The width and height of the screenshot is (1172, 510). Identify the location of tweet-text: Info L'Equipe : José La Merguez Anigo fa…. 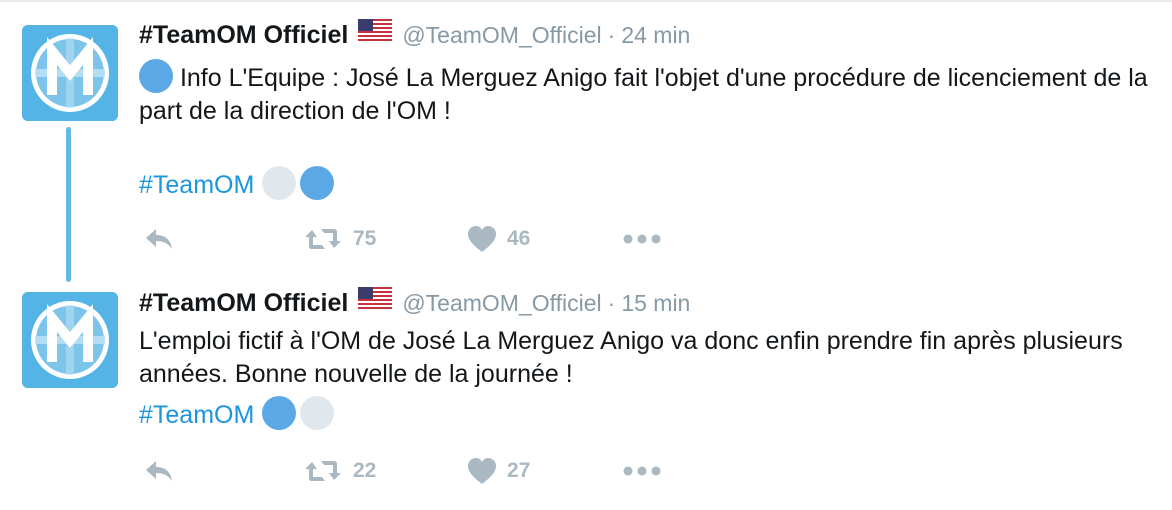
(644, 93).